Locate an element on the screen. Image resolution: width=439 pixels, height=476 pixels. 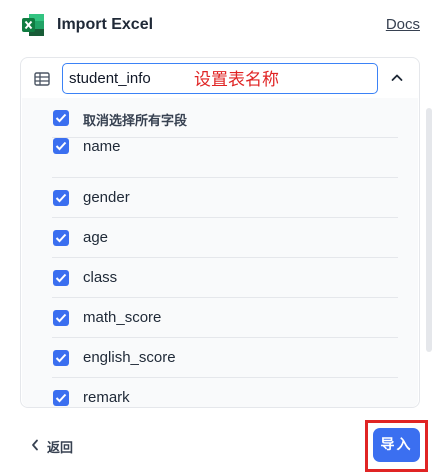
field-list-scrollbar is located at coordinates (429, 230).